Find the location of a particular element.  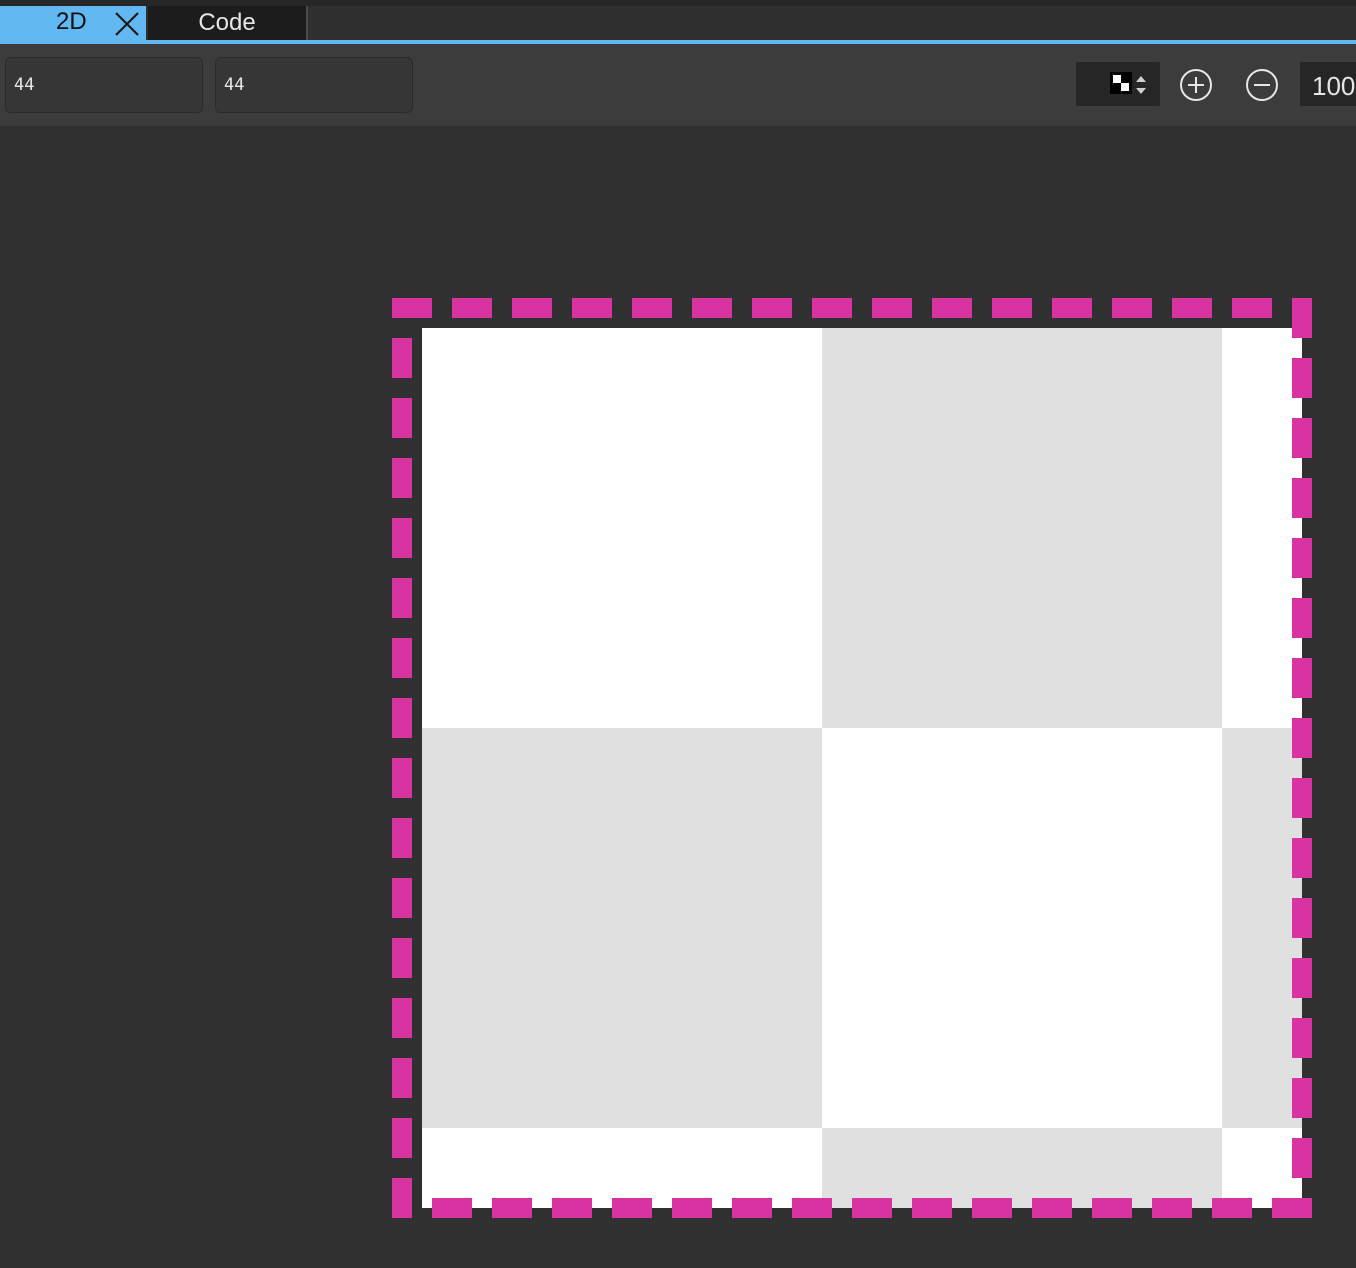

background-select is located at coordinates (1118, 84).